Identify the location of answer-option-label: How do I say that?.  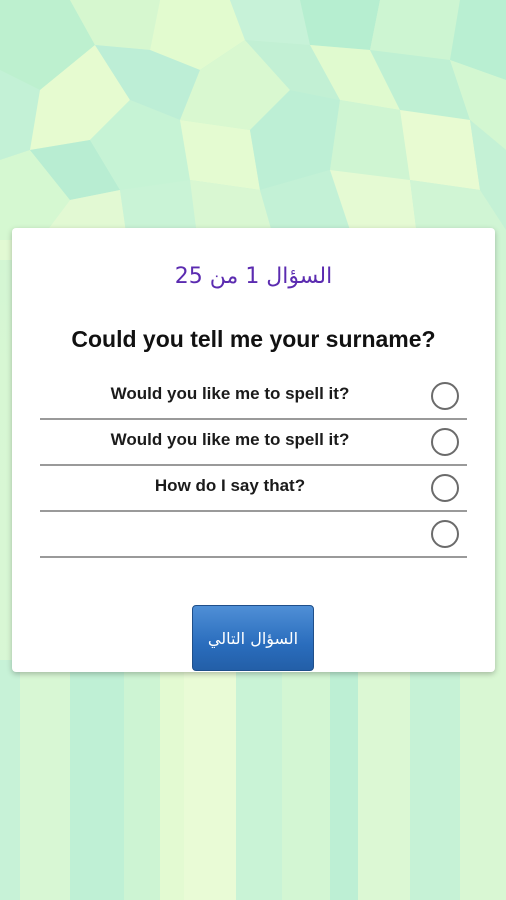
(230, 485).